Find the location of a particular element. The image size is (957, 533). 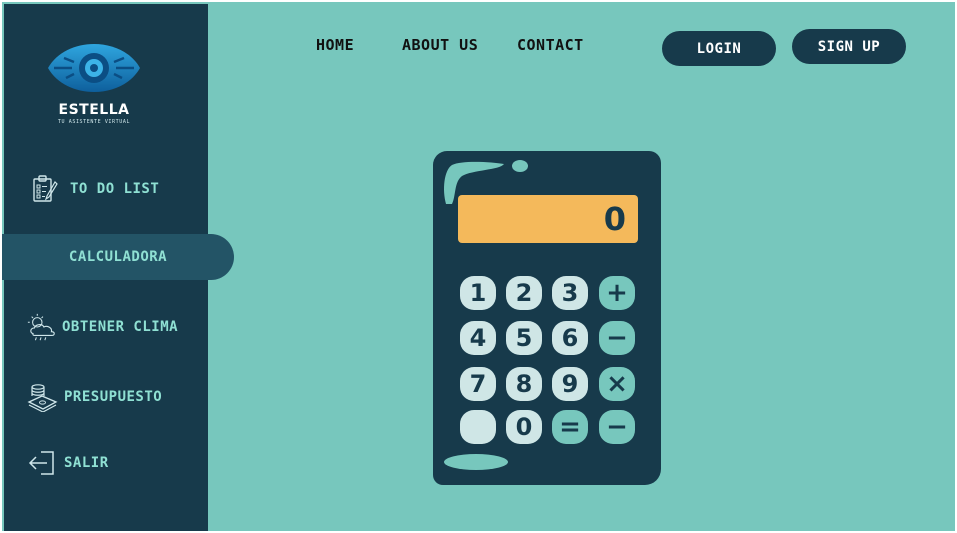

sidebar-item-label: CALCULADORA is located at coordinates (118, 257).